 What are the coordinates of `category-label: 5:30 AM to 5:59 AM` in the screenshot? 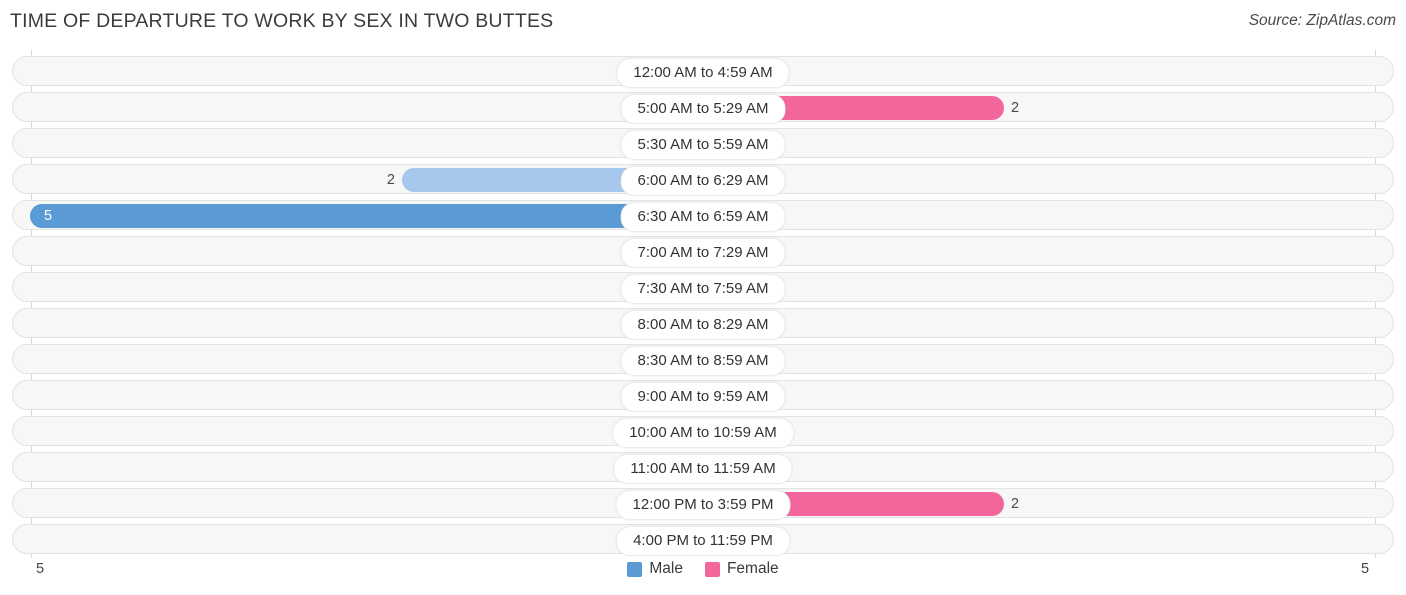 It's located at (703, 145).